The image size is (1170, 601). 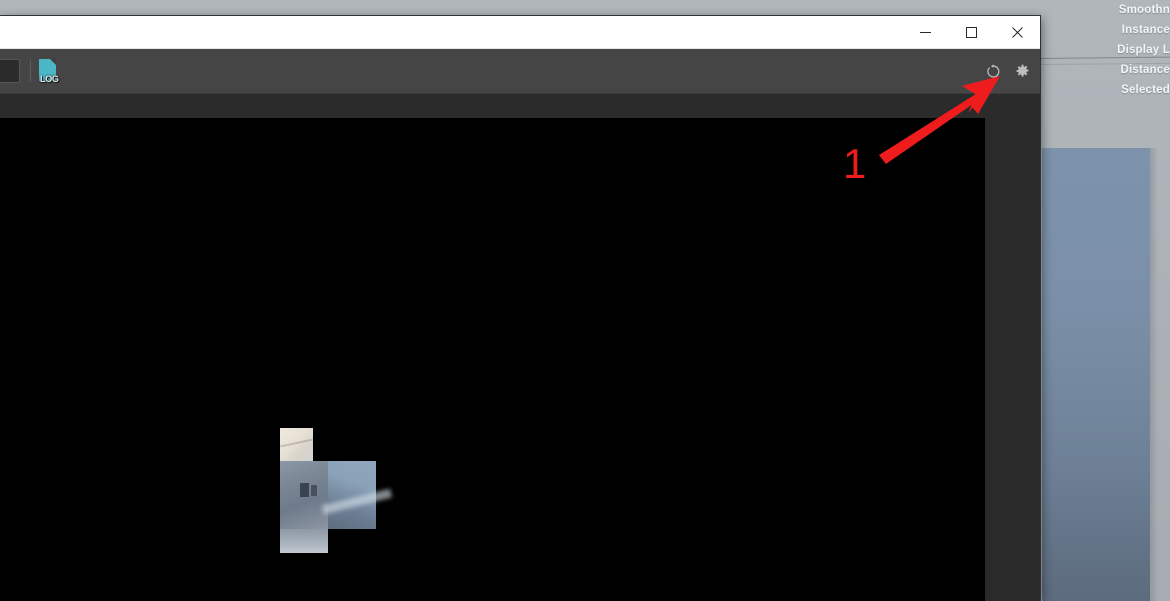 What do you see at coordinates (49, 79) in the screenshot?
I see `log-button-label: LOG` at bounding box center [49, 79].